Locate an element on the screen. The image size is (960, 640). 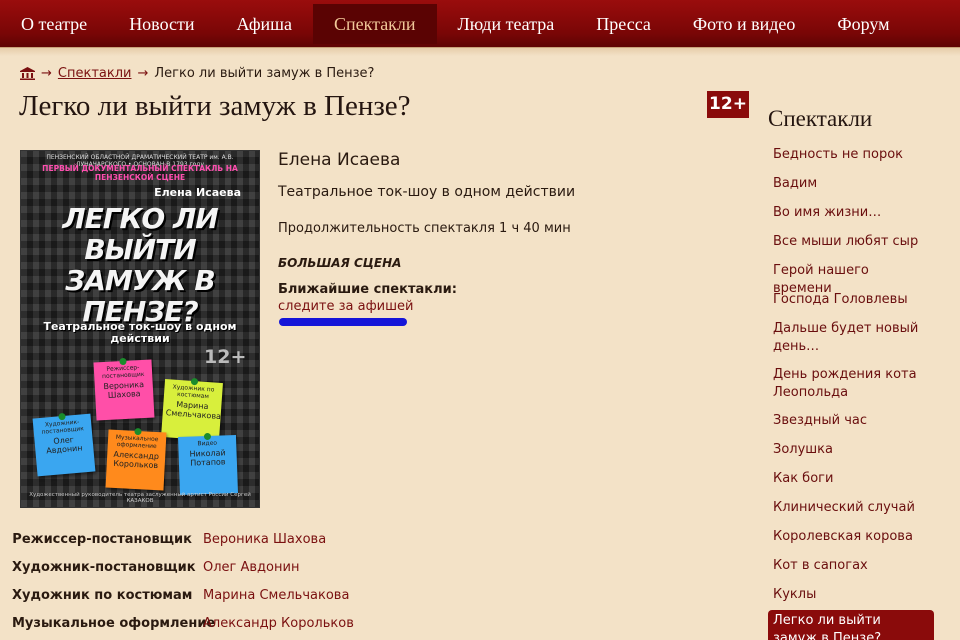
credit-row: Режиссер-постановщик Вероника Шахова is located at coordinates (200, 541).